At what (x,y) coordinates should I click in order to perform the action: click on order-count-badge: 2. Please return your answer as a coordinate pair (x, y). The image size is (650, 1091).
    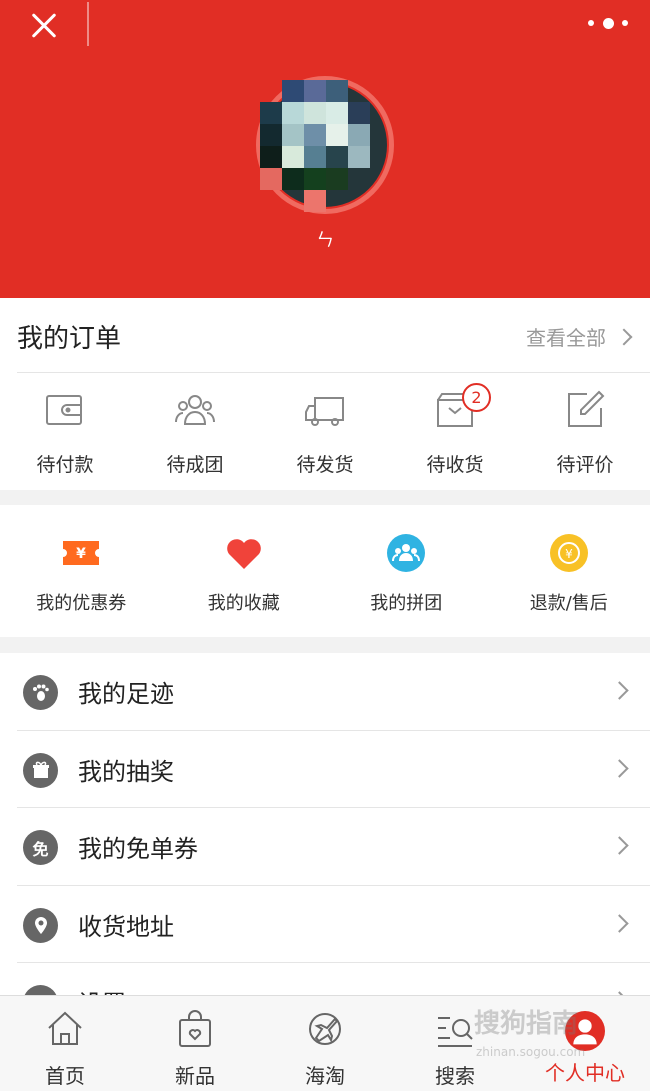
    Looking at the image, I should click on (476, 397).